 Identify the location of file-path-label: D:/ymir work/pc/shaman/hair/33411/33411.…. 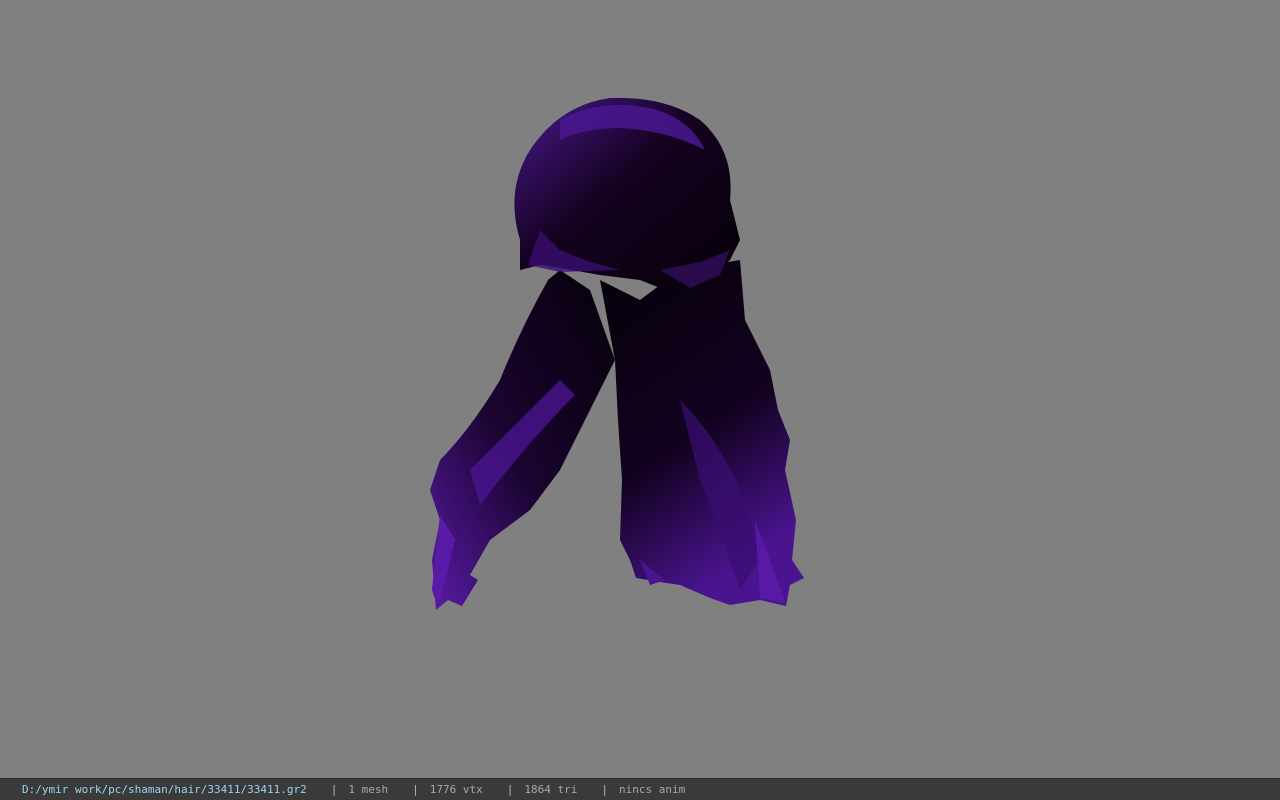
(164, 789).